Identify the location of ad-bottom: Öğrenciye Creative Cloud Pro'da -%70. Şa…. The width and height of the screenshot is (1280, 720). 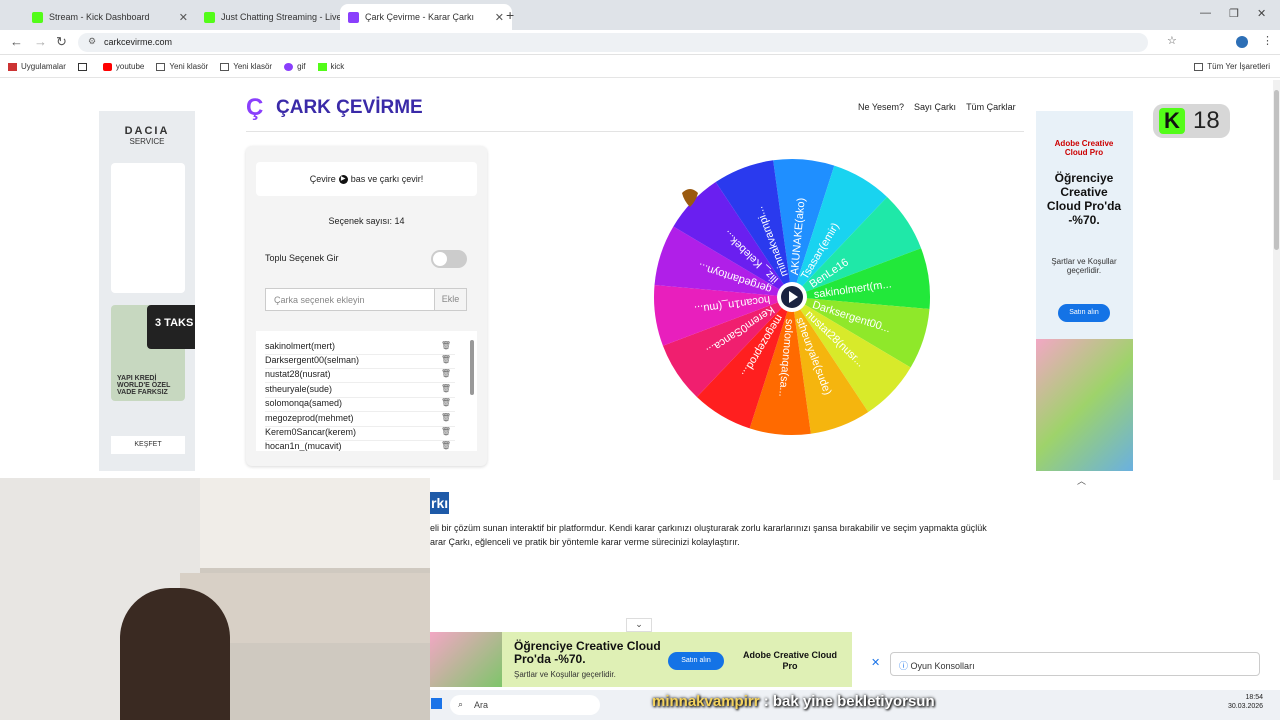
(641, 659).